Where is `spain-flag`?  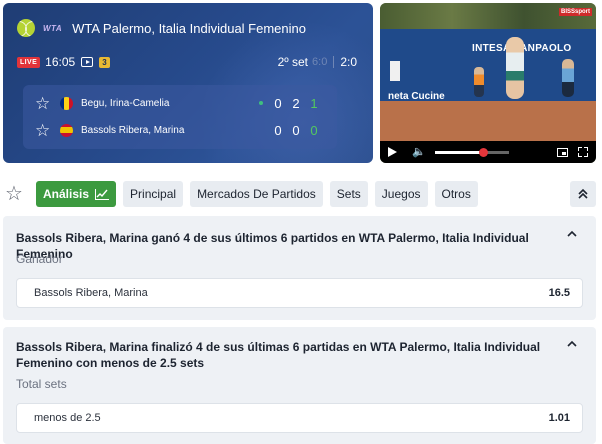
spain-flag is located at coordinates (66, 130).